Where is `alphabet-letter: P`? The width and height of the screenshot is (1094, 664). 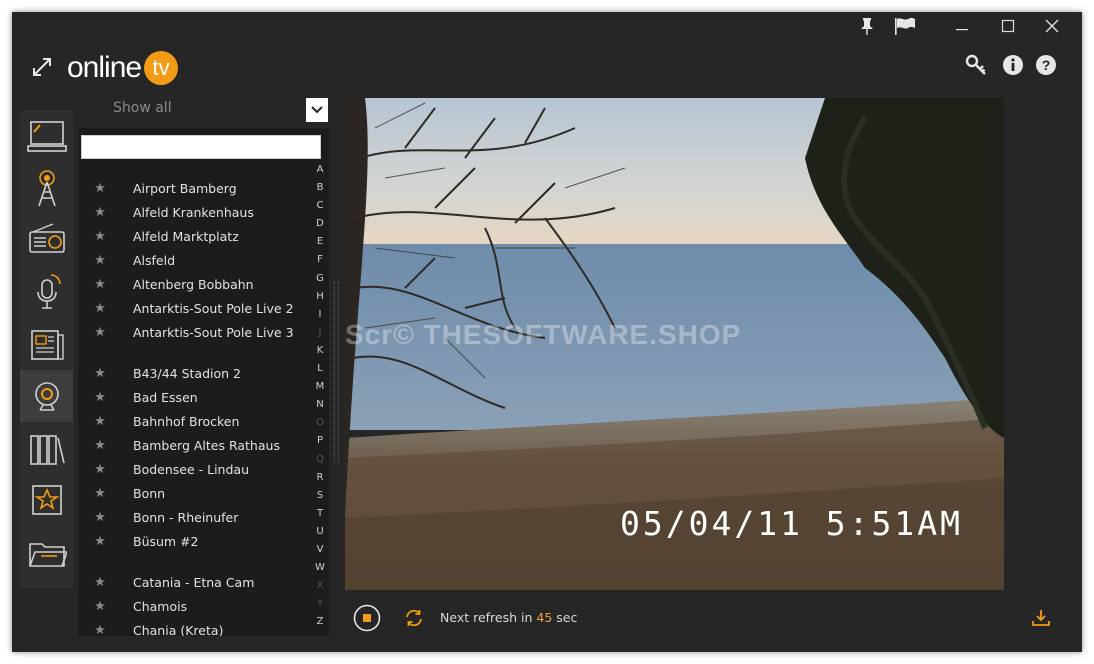
alphabet-letter: P is located at coordinates (320, 444).